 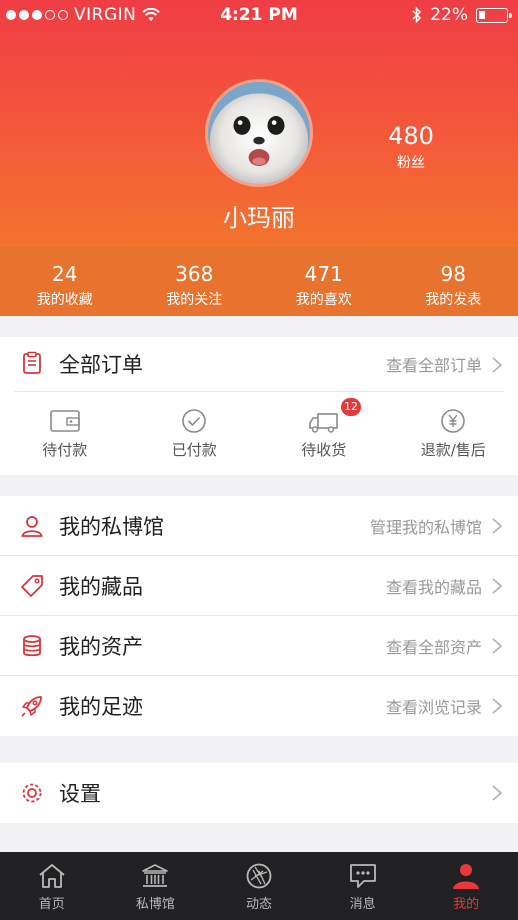 I want to click on user-icon, so click(x=466, y=876).